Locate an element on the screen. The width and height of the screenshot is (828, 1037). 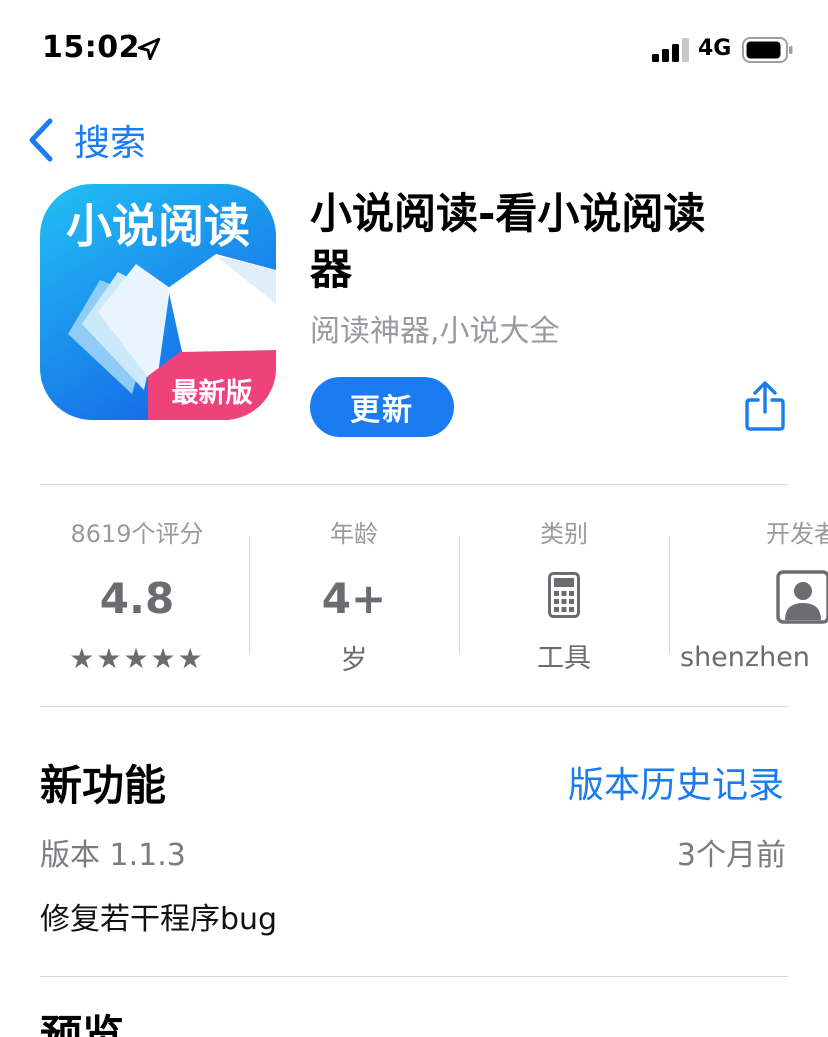
category-label: 类别 is located at coordinates (564, 534).